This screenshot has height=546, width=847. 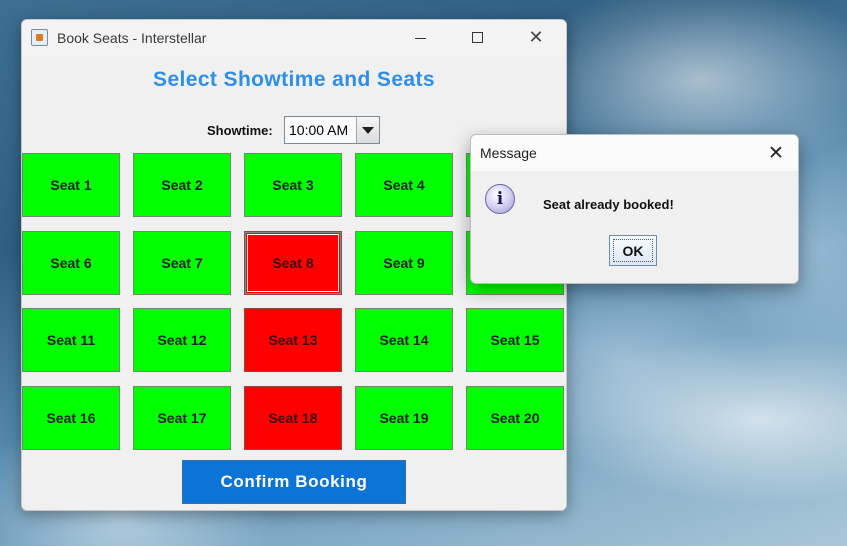 What do you see at coordinates (515, 418) in the screenshot?
I see `seat-button-20: Seat 20` at bounding box center [515, 418].